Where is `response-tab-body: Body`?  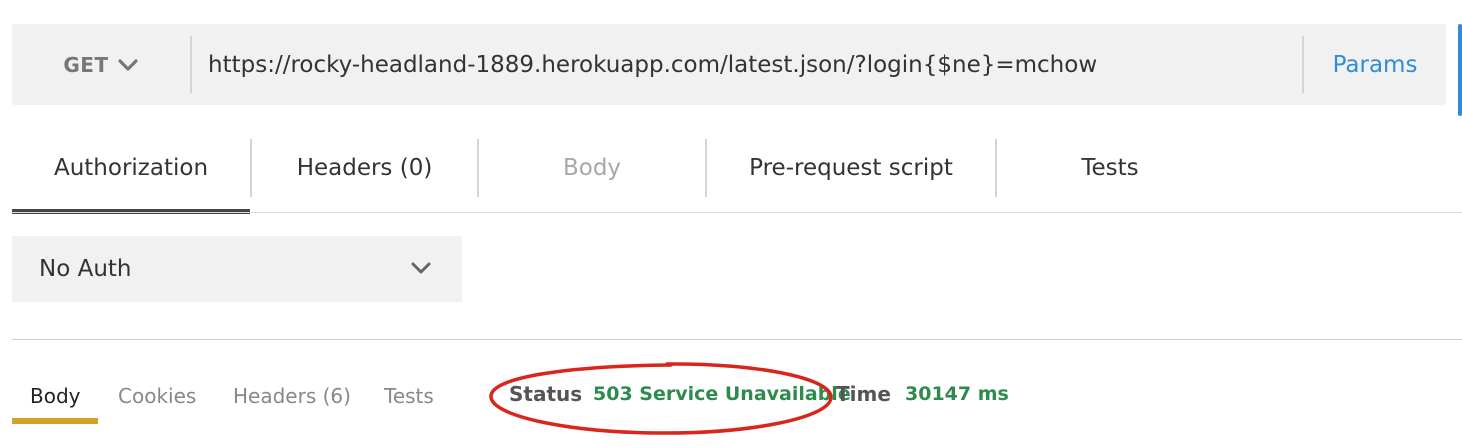
response-tab-body: Body is located at coordinates (55, 396).